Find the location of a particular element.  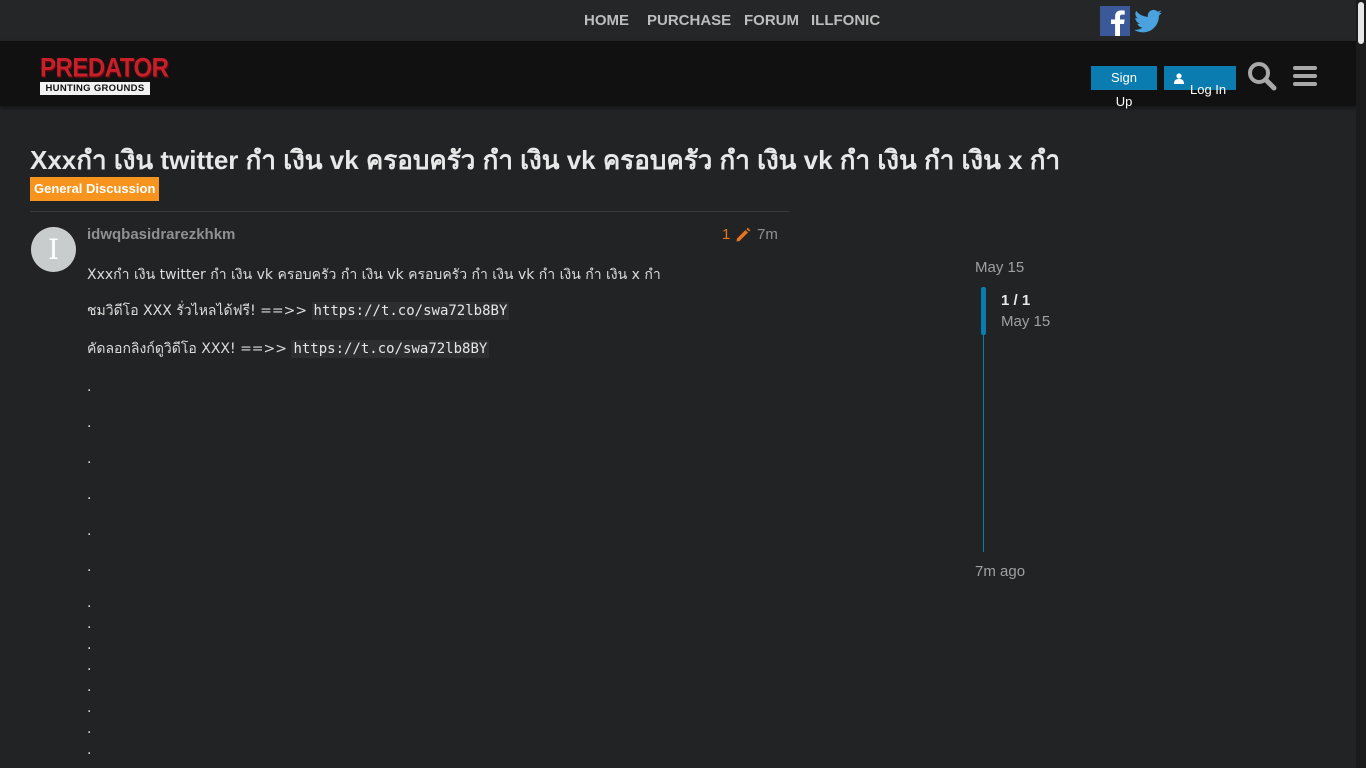

search-icon is located at coordinates (1262, 76).